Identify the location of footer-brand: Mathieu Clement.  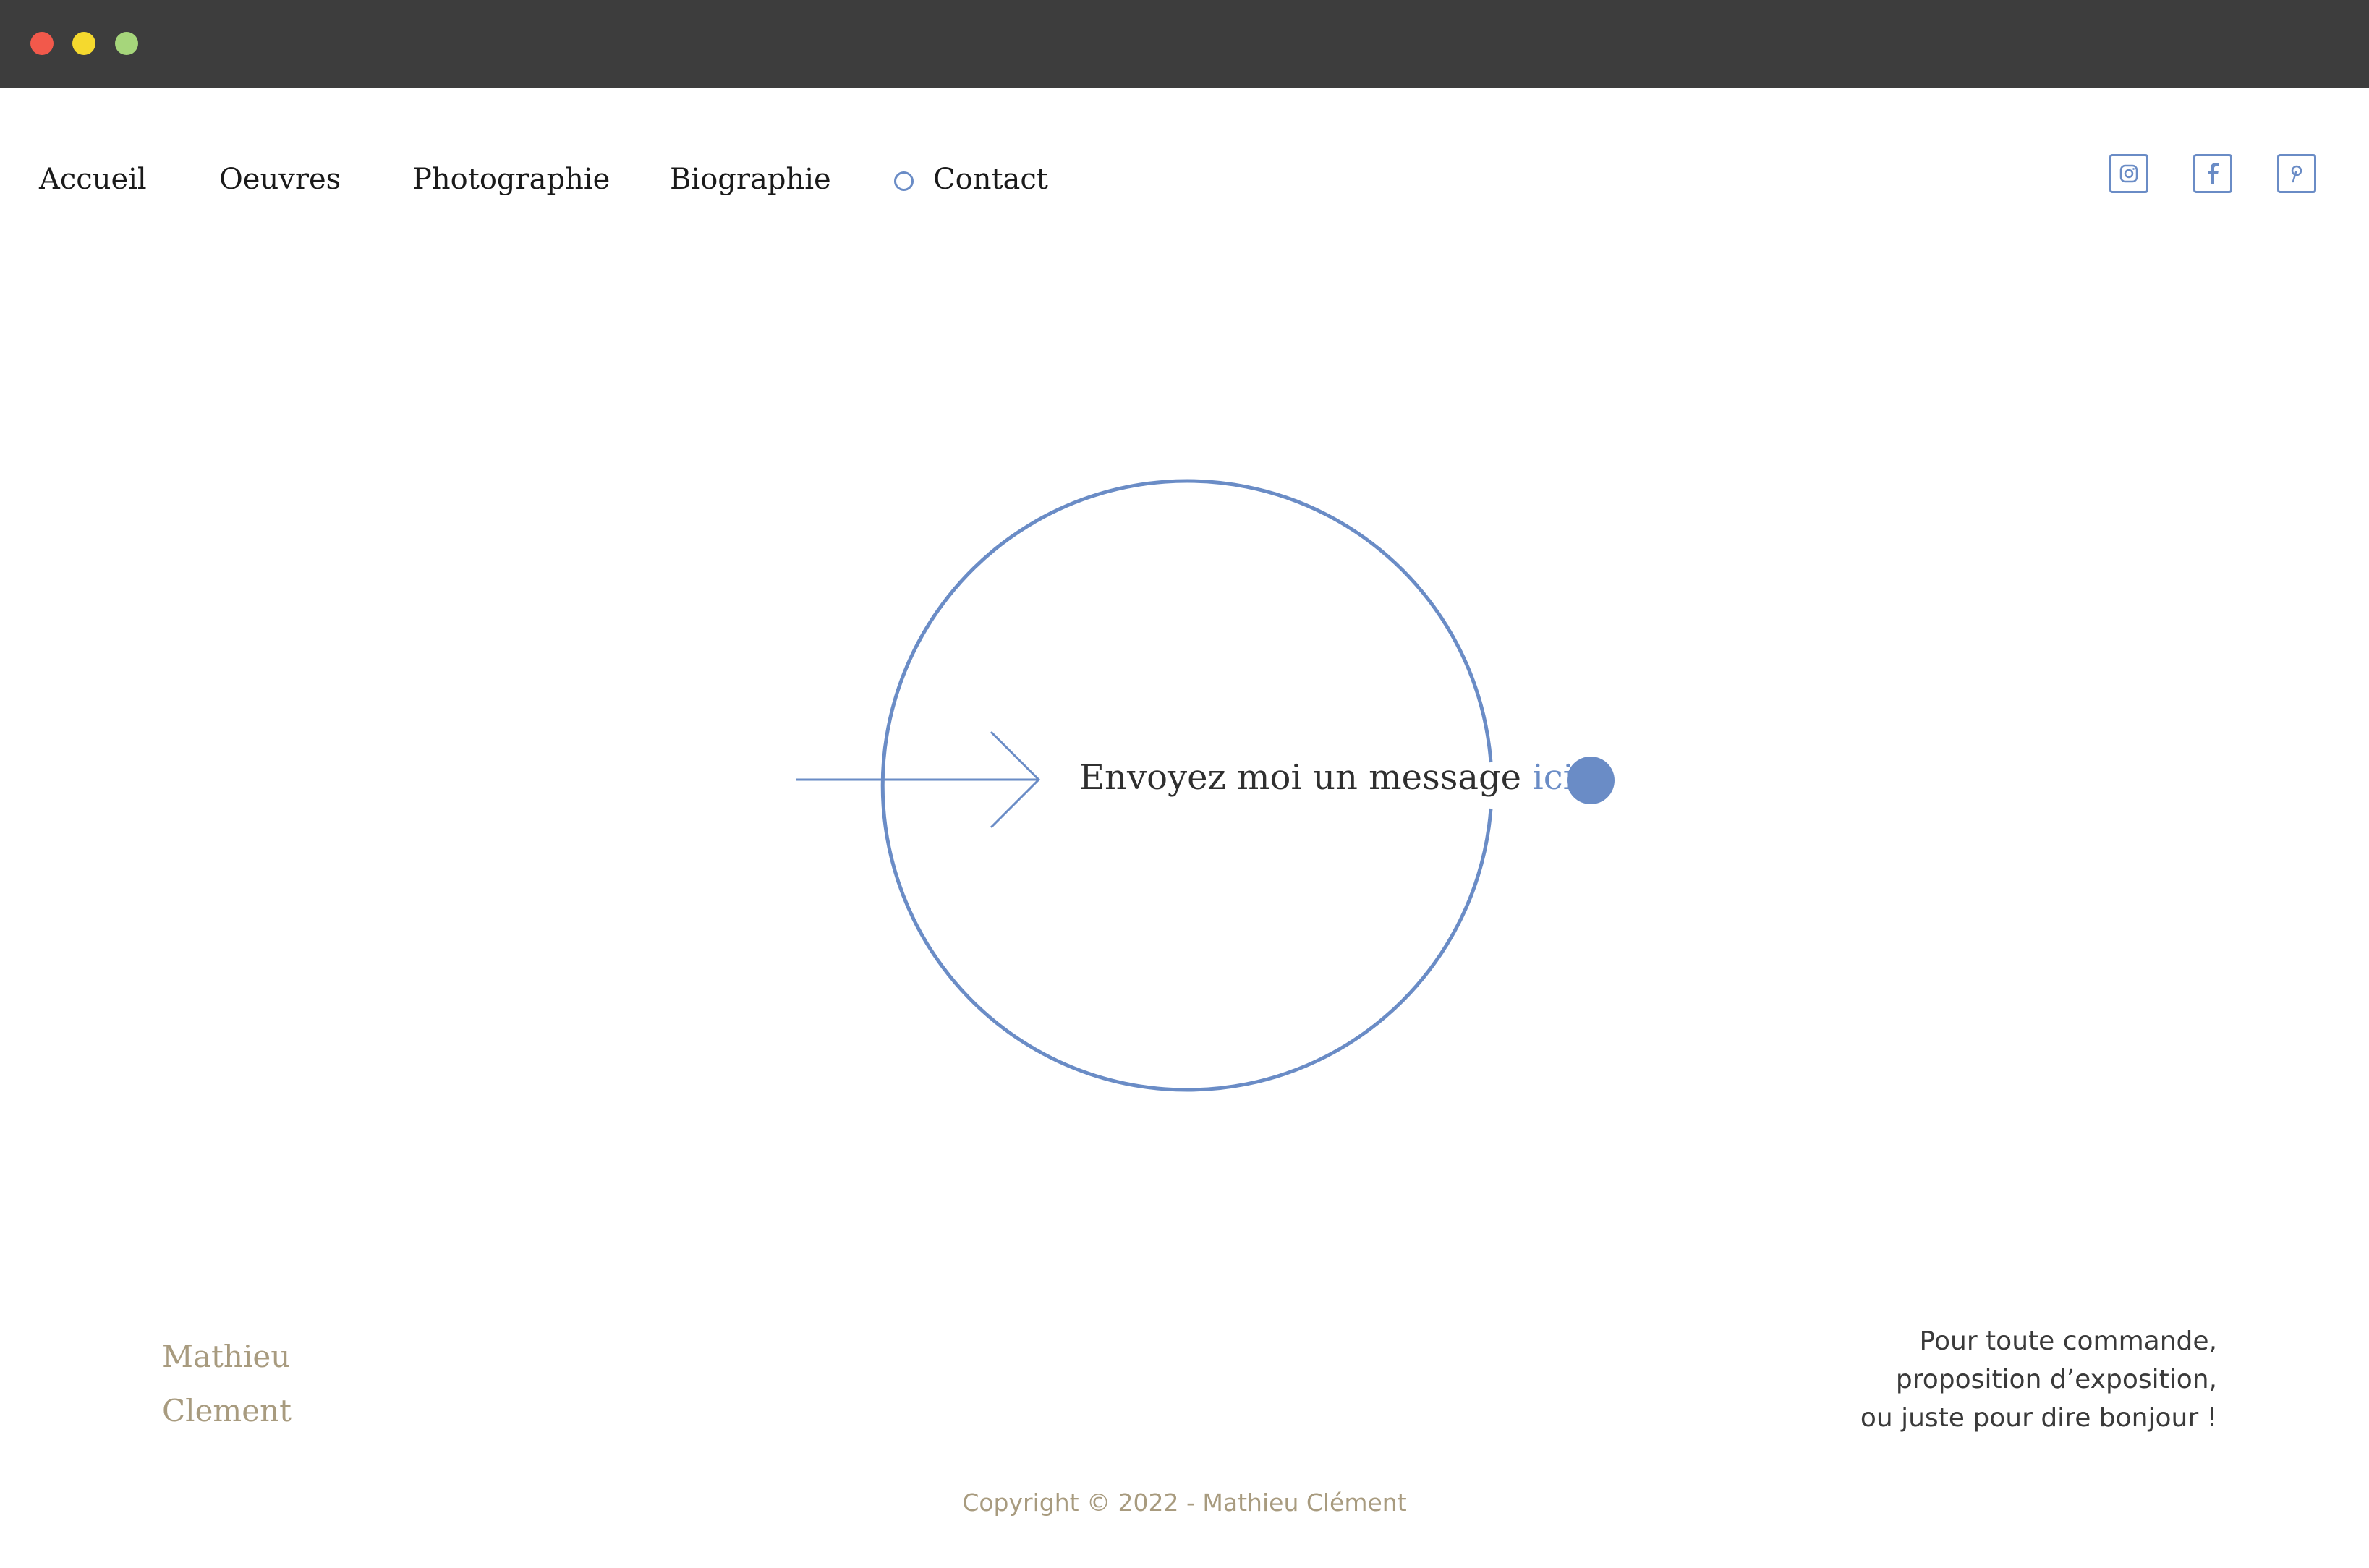
(227, 1383).